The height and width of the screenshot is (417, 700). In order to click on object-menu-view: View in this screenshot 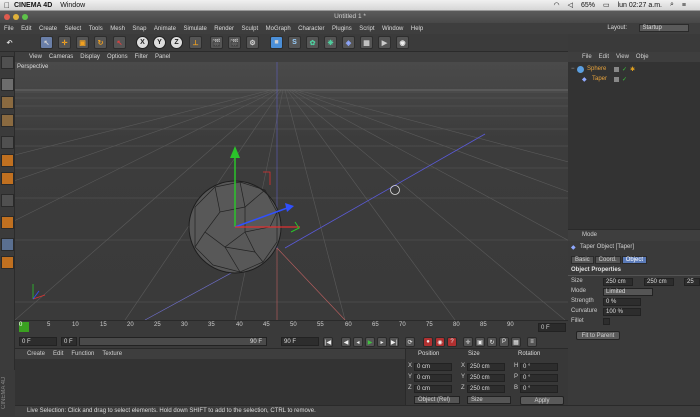, I will do `click(622, 57)`.